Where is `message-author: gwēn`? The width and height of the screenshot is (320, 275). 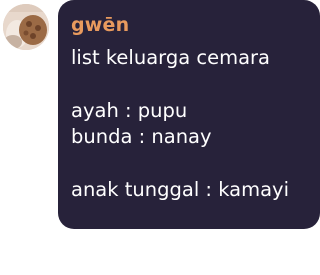
message-author: gwēn is located at coordinates (190, 25).